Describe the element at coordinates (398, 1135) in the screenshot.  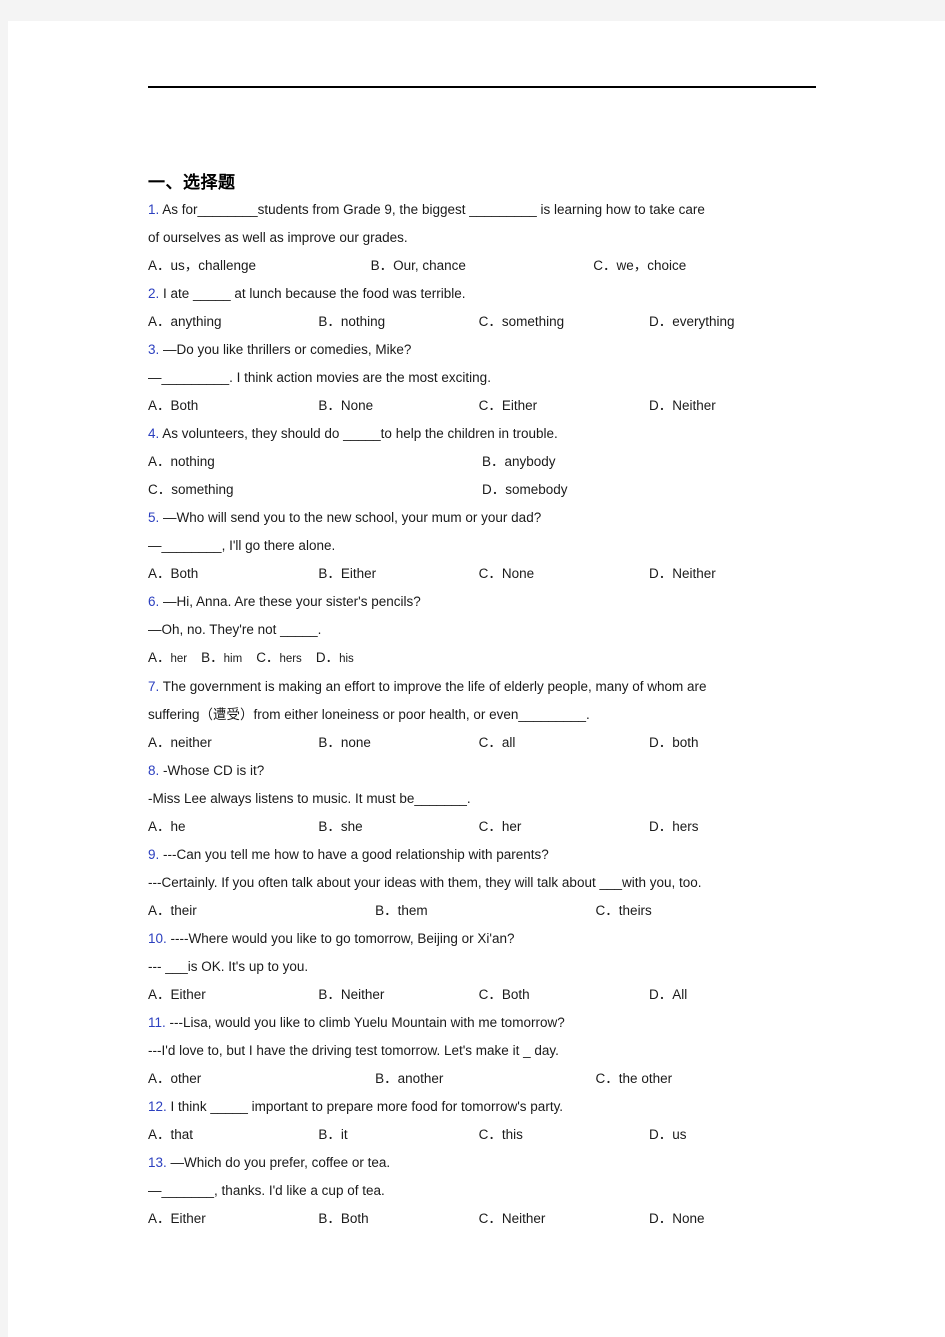
I see `answer-option: B．it` at that location.